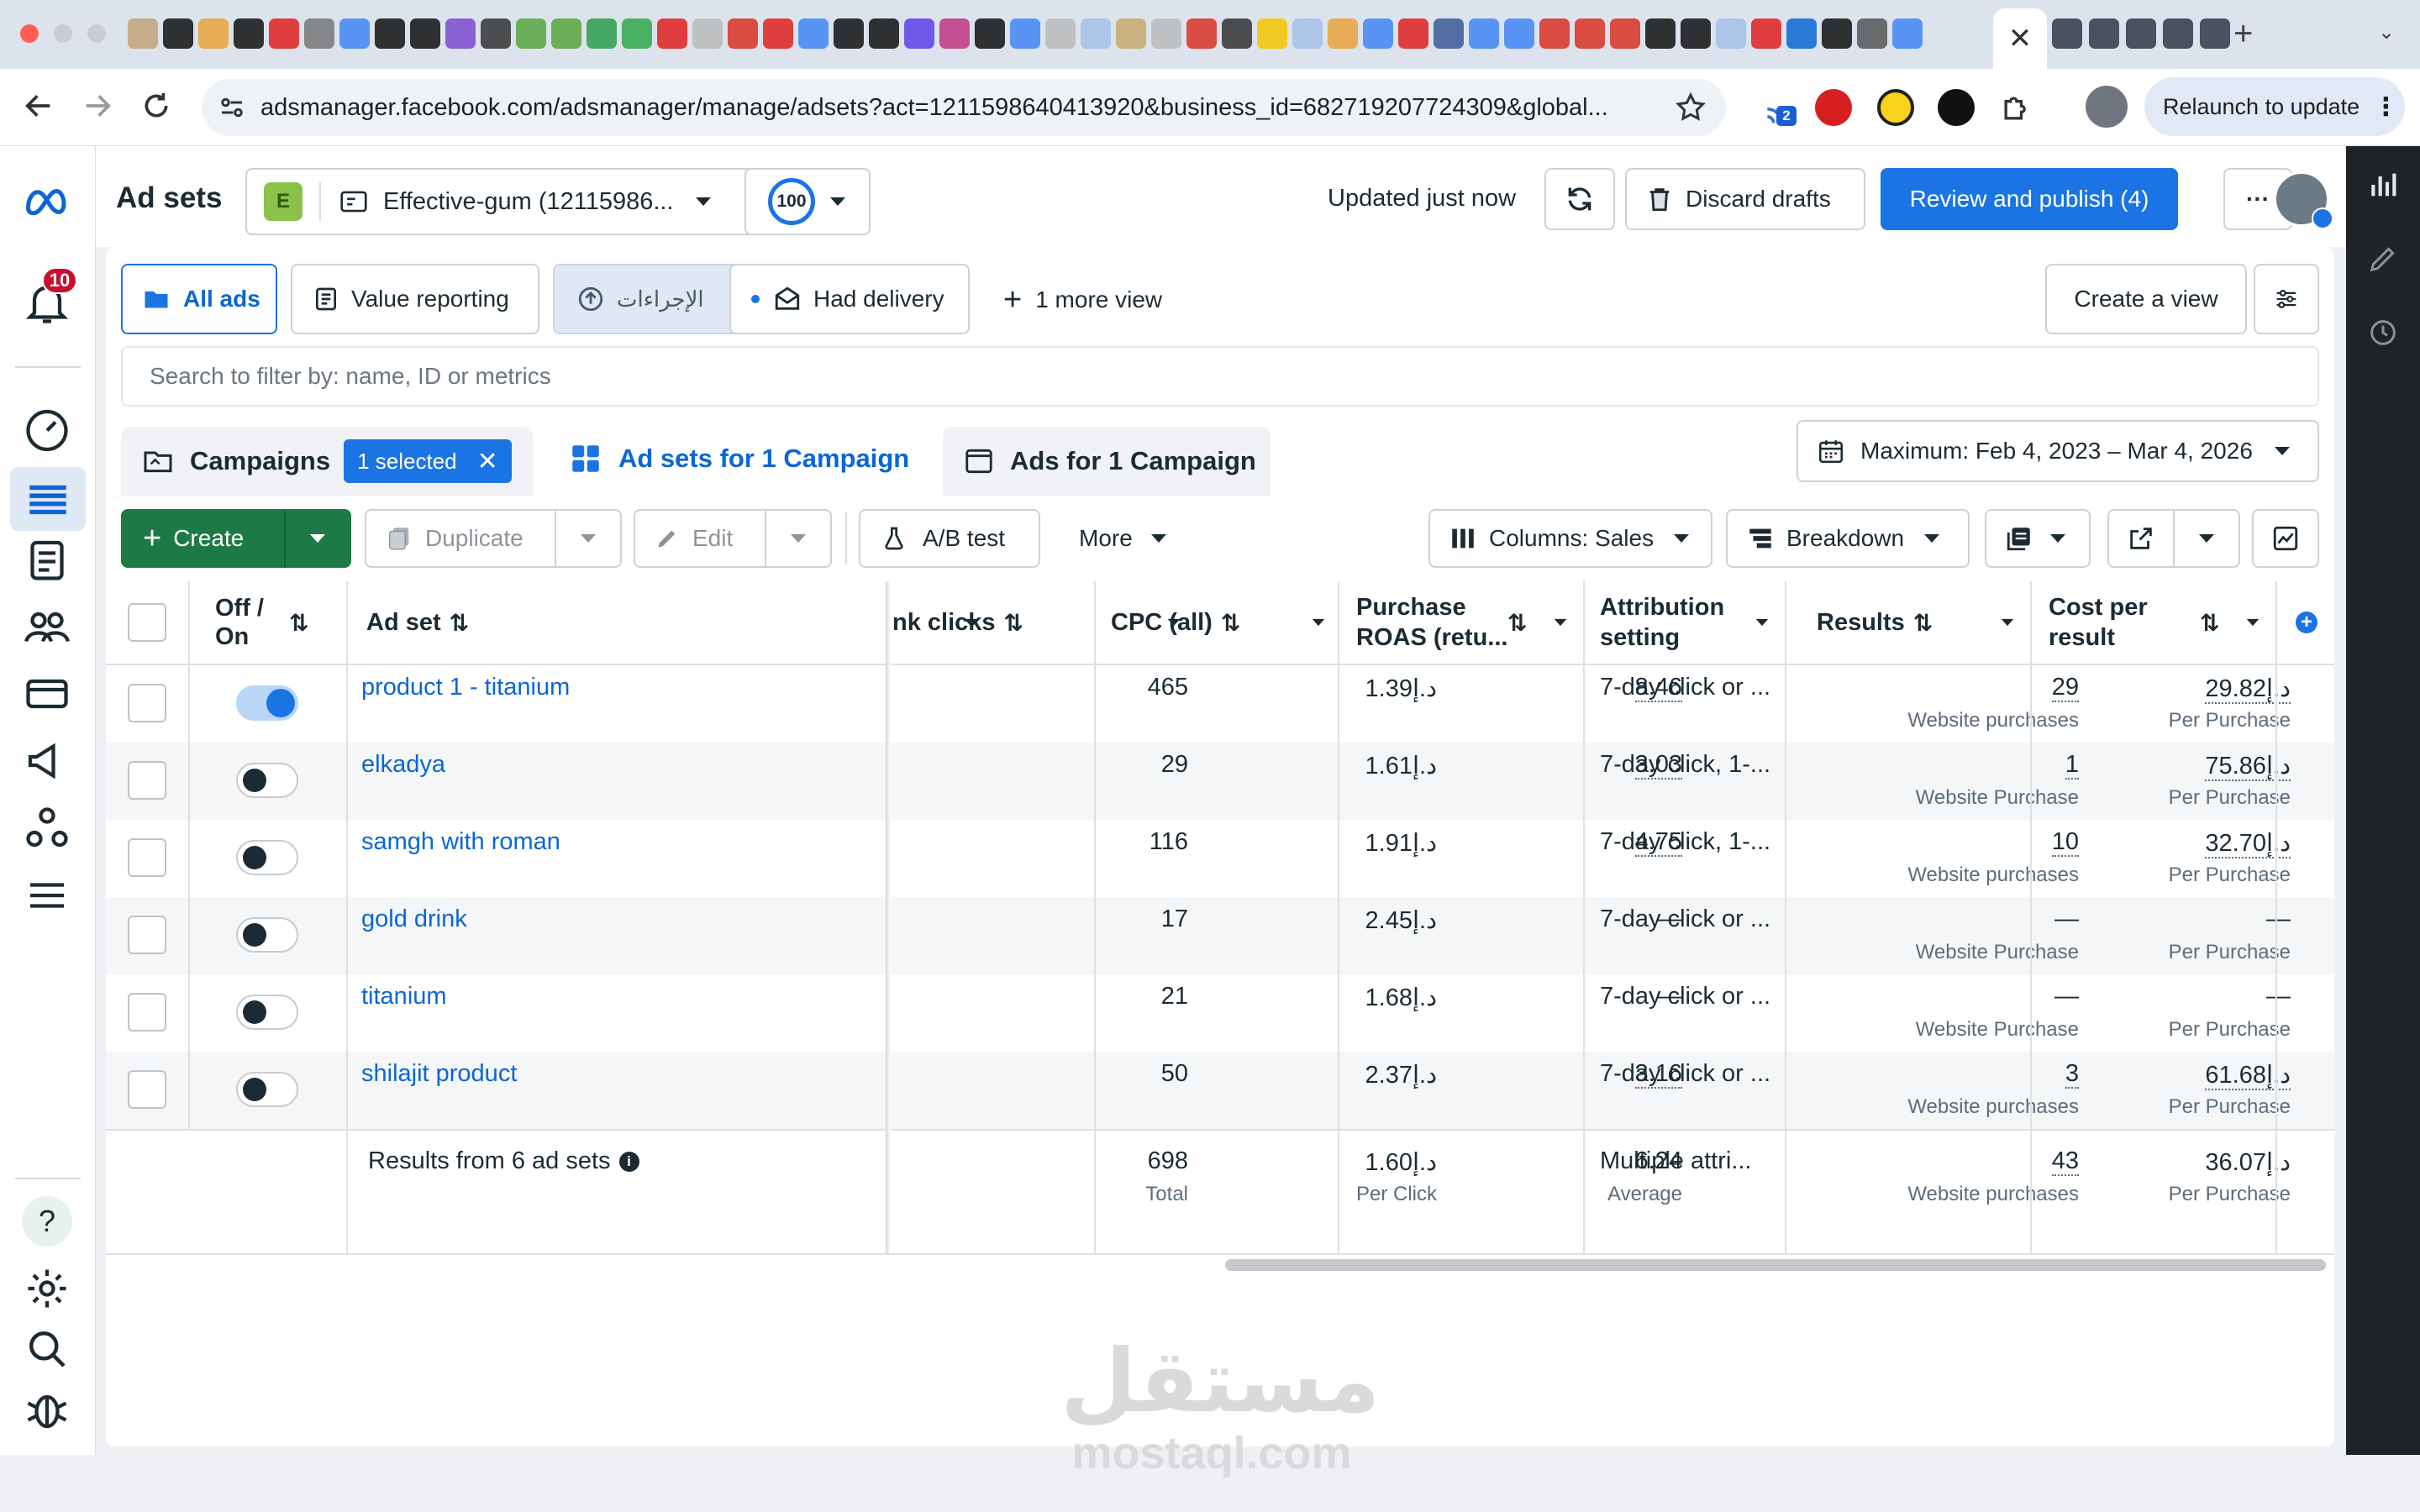 This screenshot has height=1512, width=2420. I want to click on cost-per-result-value: د.إ75.86, so click(2248, 767).